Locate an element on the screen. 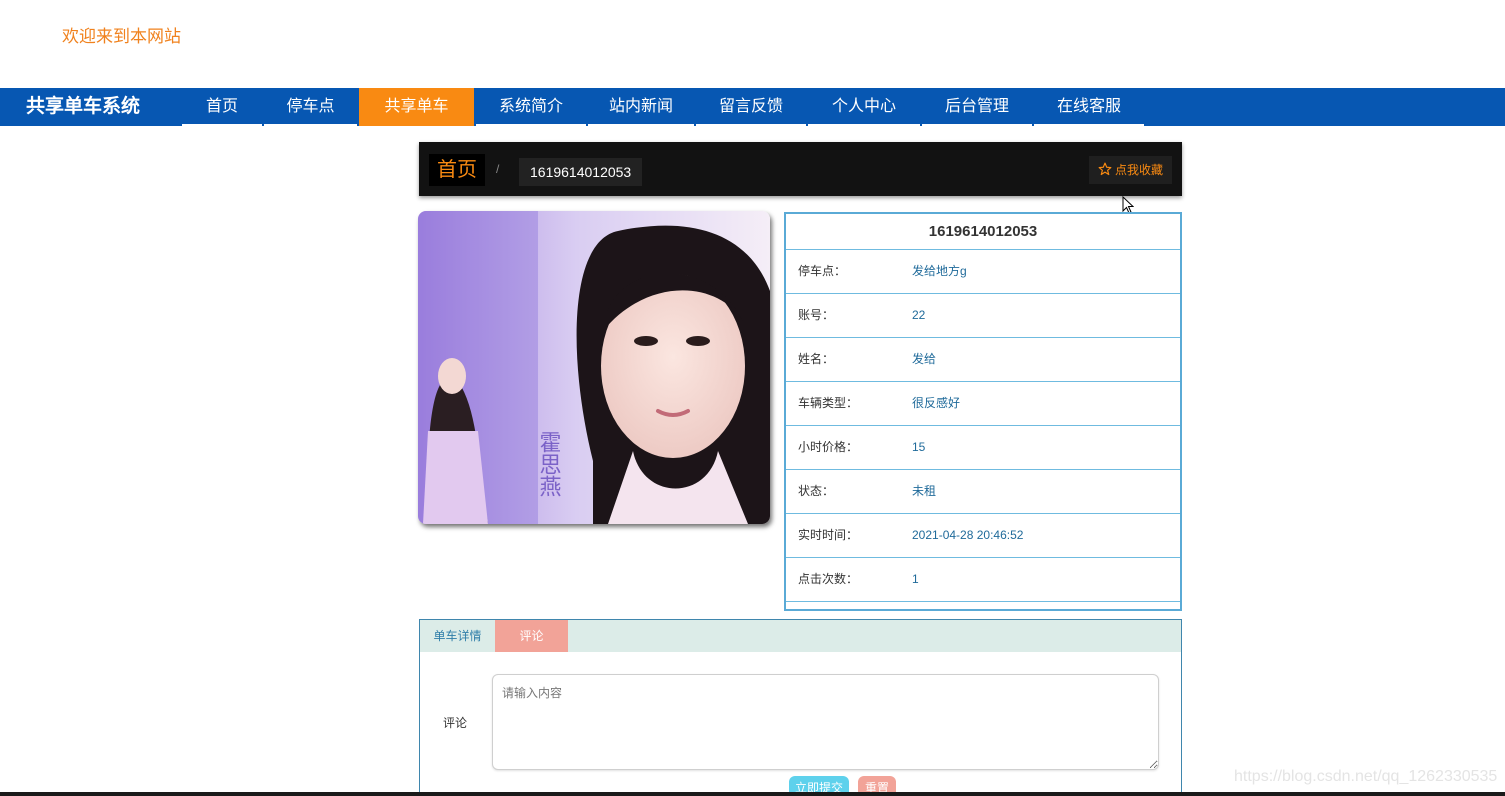 The height and width of the screenshot is (796, 1505). detail-row: 实时时间： 2021-04-28 20:46:52 is located at coordinates (983, 536).